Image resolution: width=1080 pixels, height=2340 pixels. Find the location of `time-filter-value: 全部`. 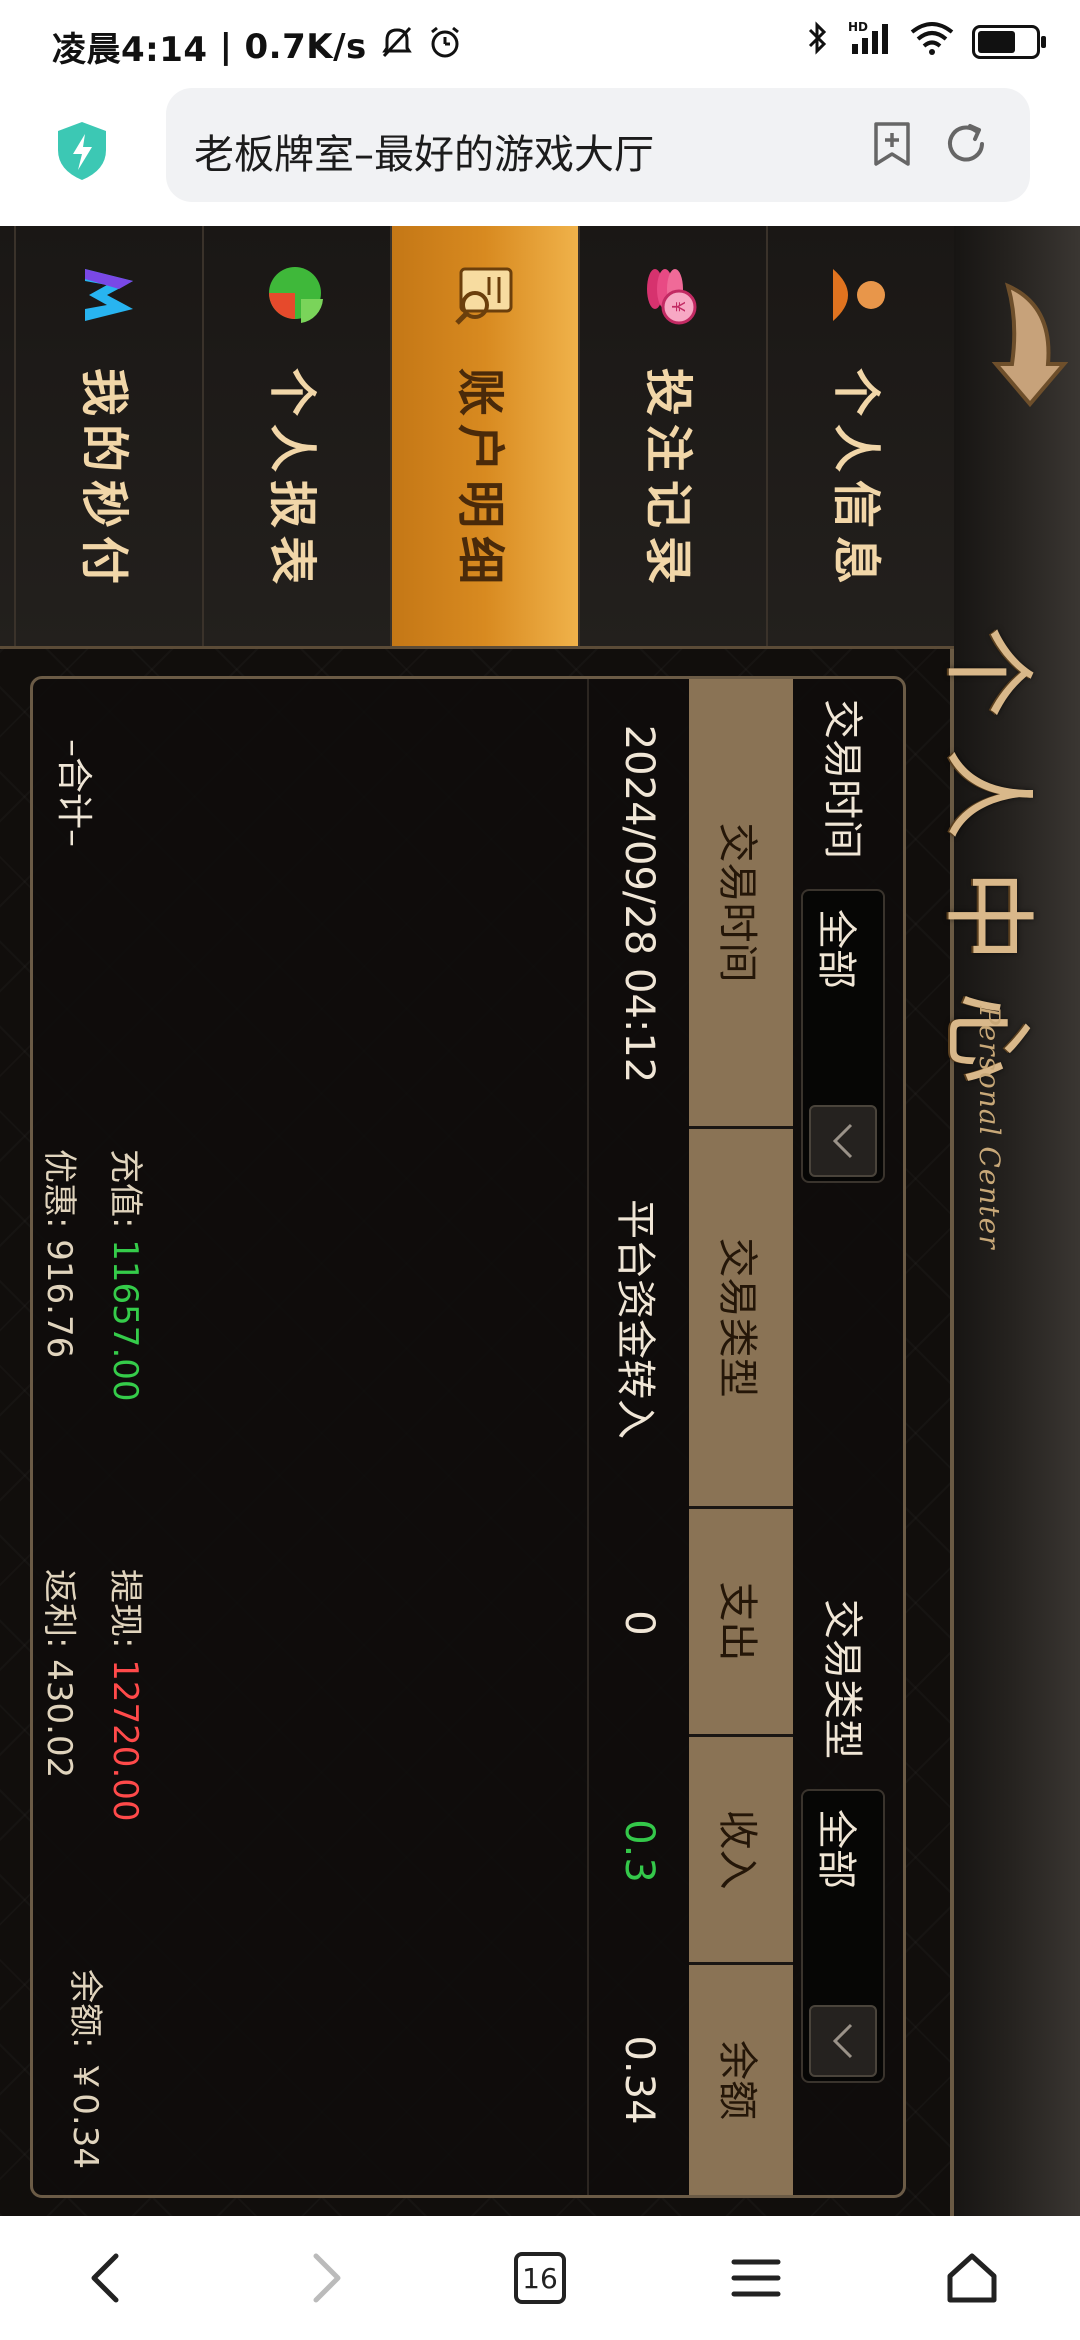

time-filter-value: 全部 is located at coordinates (836, 949).